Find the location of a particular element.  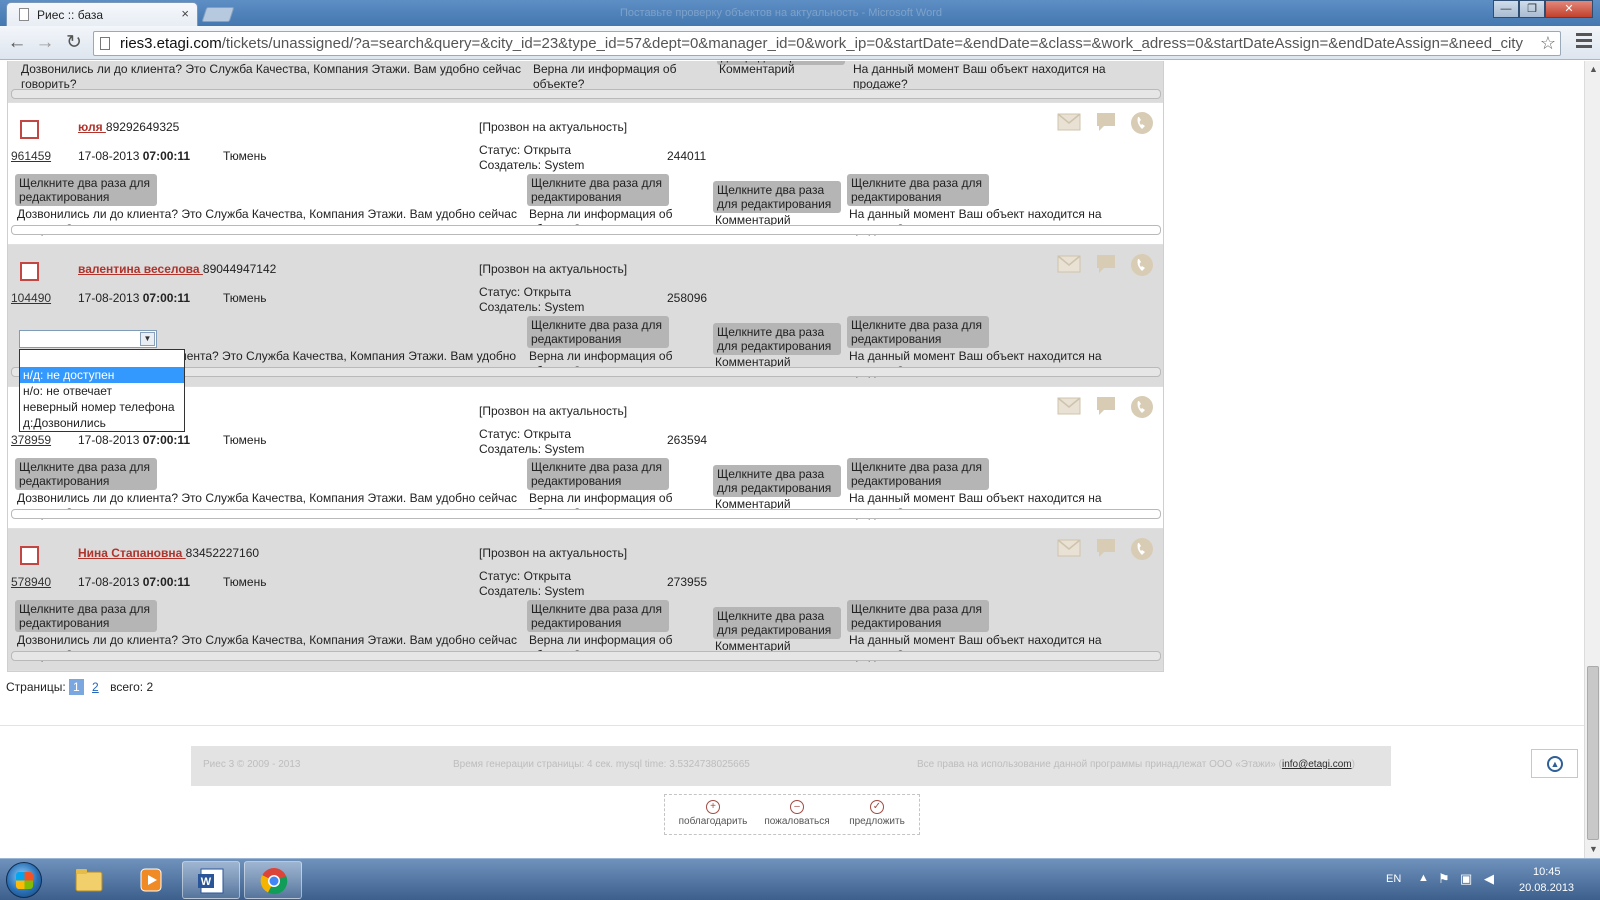

menu-icon is located at coordinates (1584, 42).